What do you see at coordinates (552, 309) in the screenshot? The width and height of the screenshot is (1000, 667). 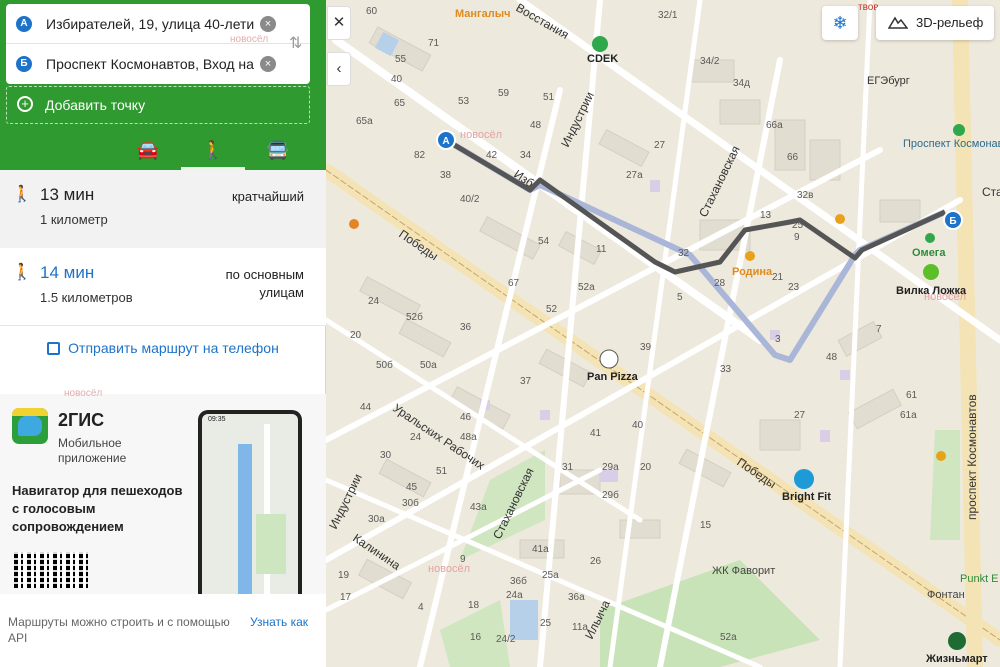 I see `house-number: 52` at bounding box center [552, 309].